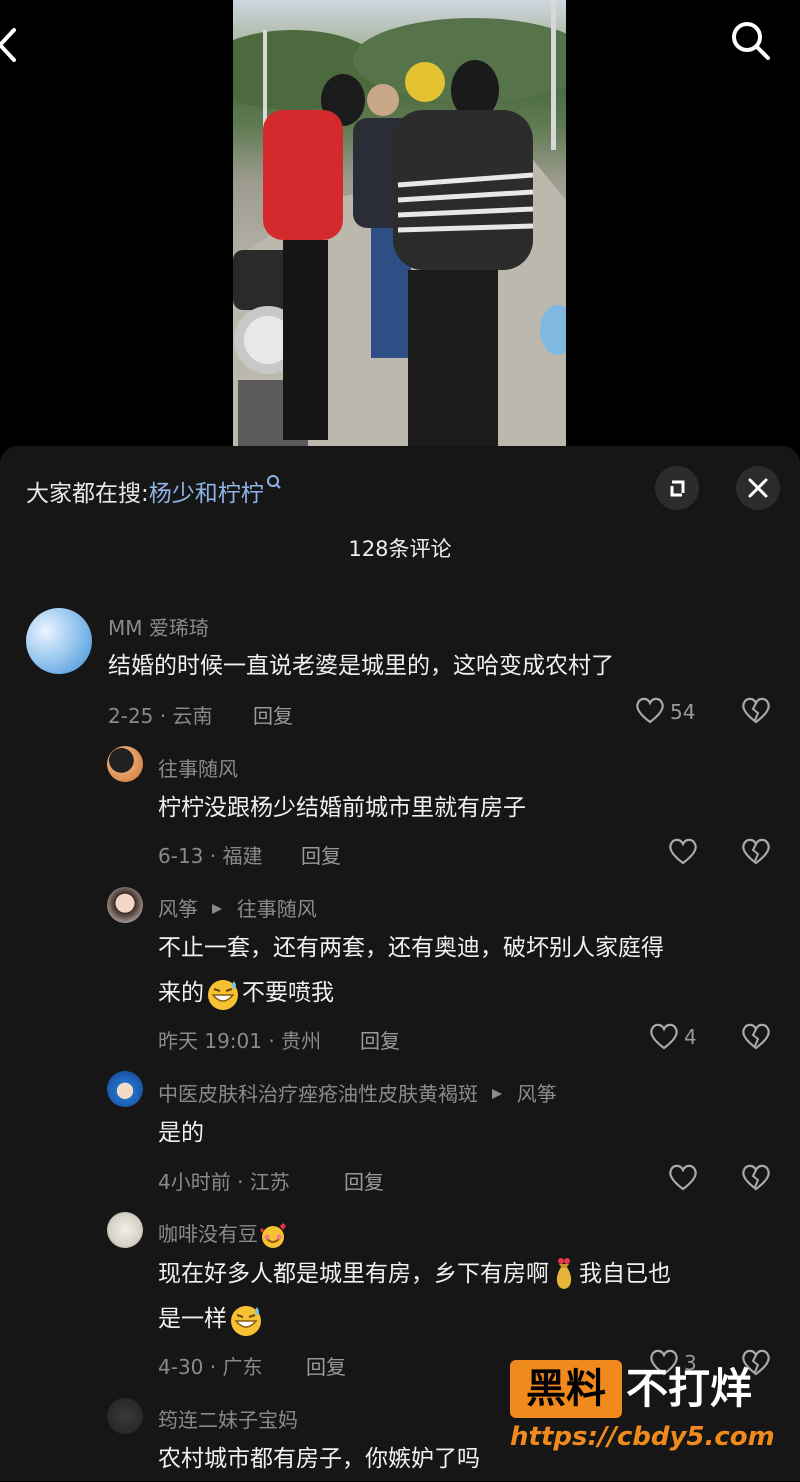  I want to click on commenter-name: 咖啡没有豆, so click(208, 1234).